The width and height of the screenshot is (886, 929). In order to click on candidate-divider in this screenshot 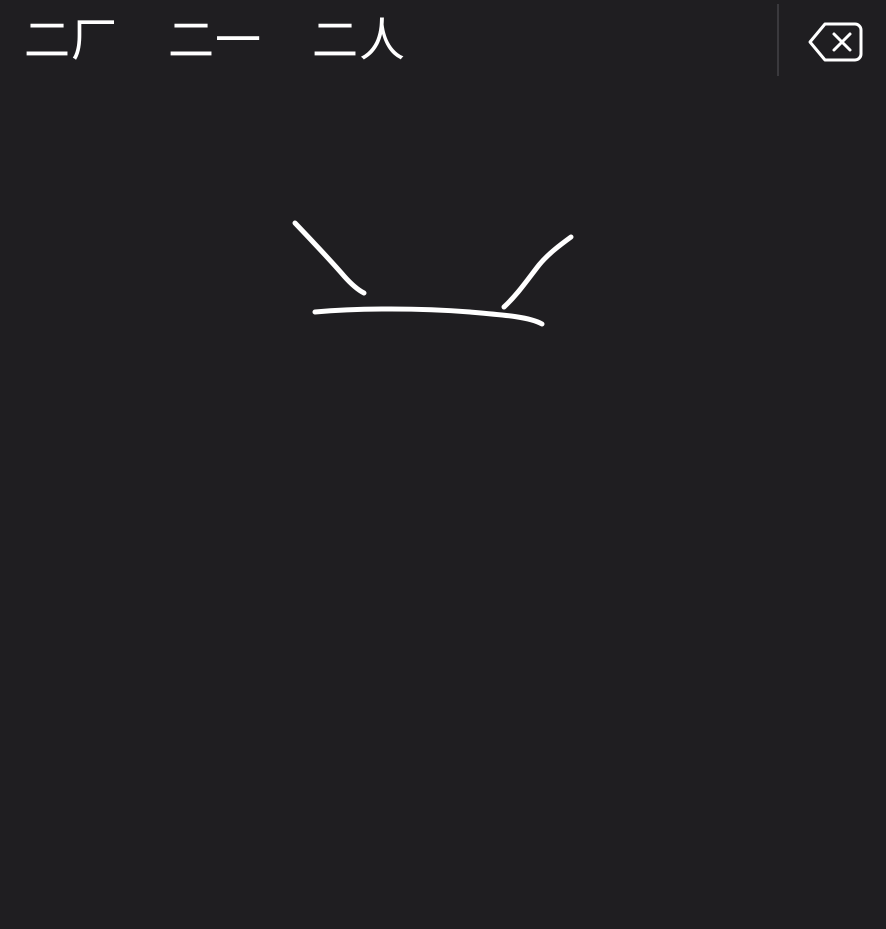, I will do `click(778, 40)`.